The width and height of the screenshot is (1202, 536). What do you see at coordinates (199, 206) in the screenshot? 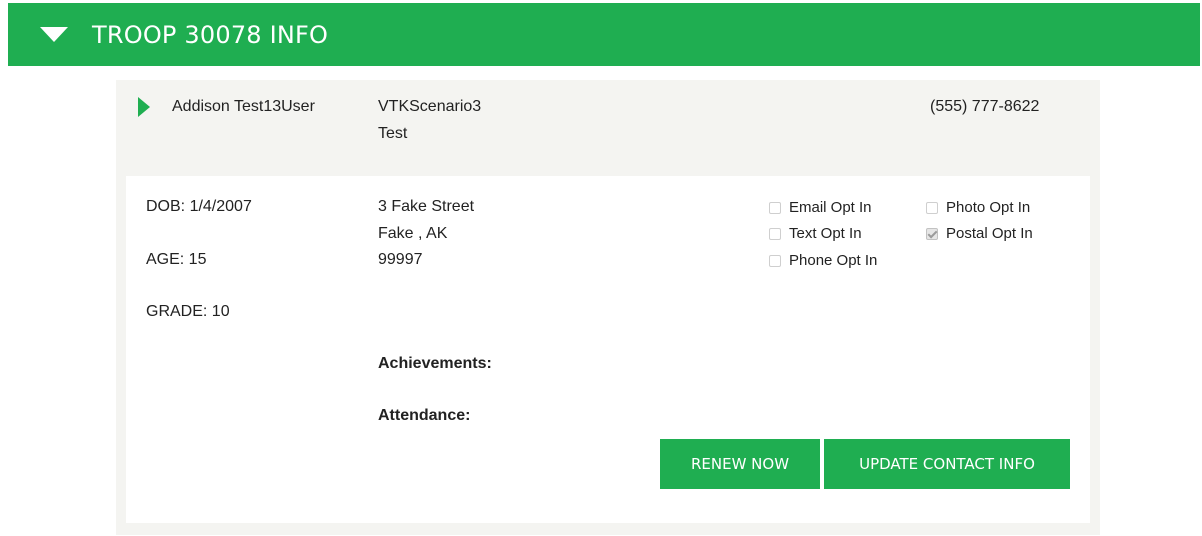
I see `dob-text: DOB: 1/4/2007` at bounding box center [199, 206].